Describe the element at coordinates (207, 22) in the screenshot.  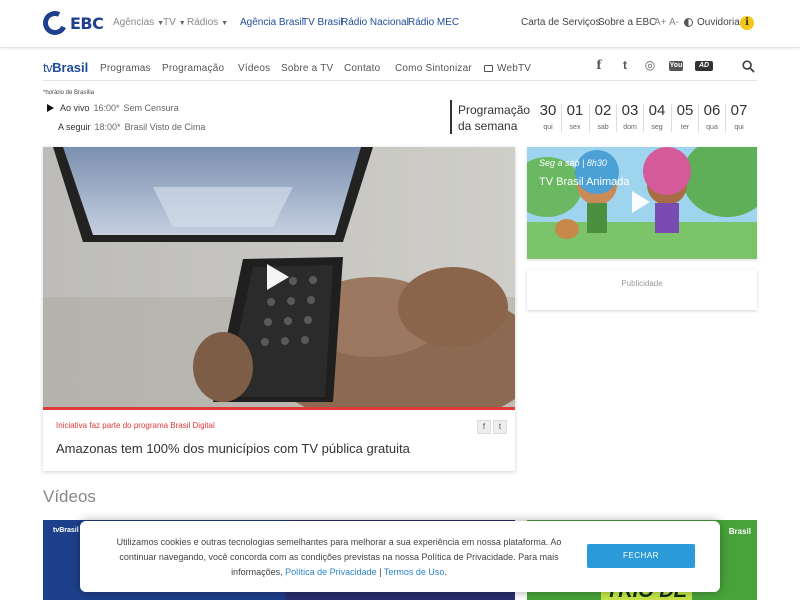
I see `menu-radios: Rádios ▼` at that location.